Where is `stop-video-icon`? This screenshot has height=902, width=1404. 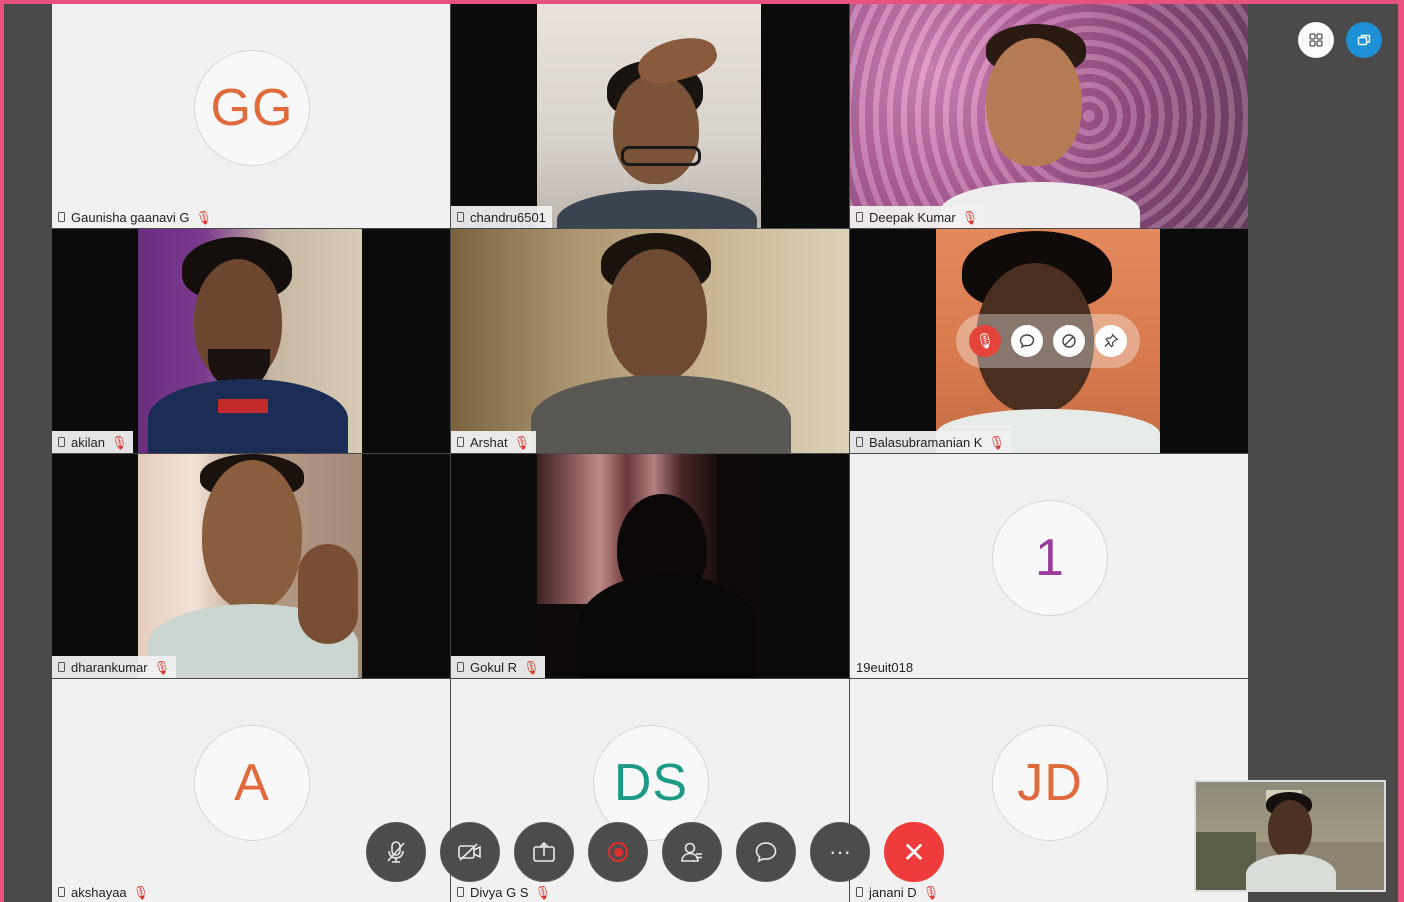
stop-video-icon is located at coordinates (1069, 341).